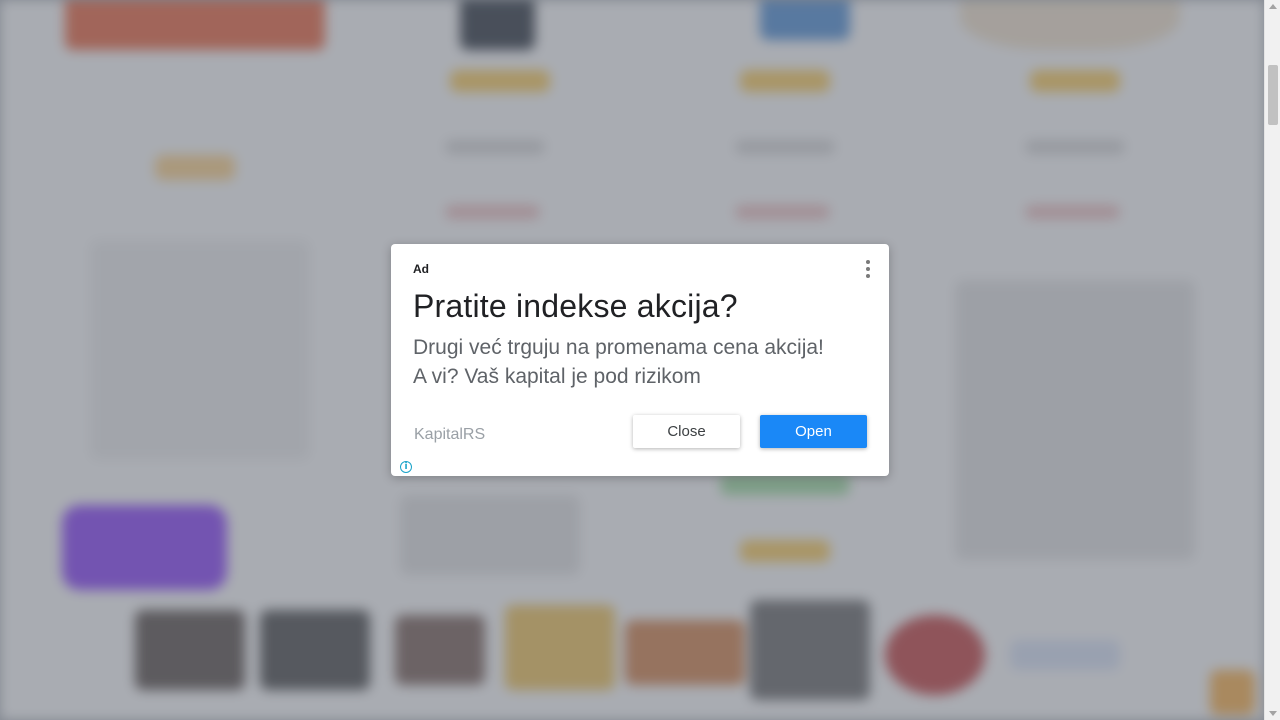 This screenshot has height=720, width=1280. I want to click on ad-label: Ad, so click(421, 269).